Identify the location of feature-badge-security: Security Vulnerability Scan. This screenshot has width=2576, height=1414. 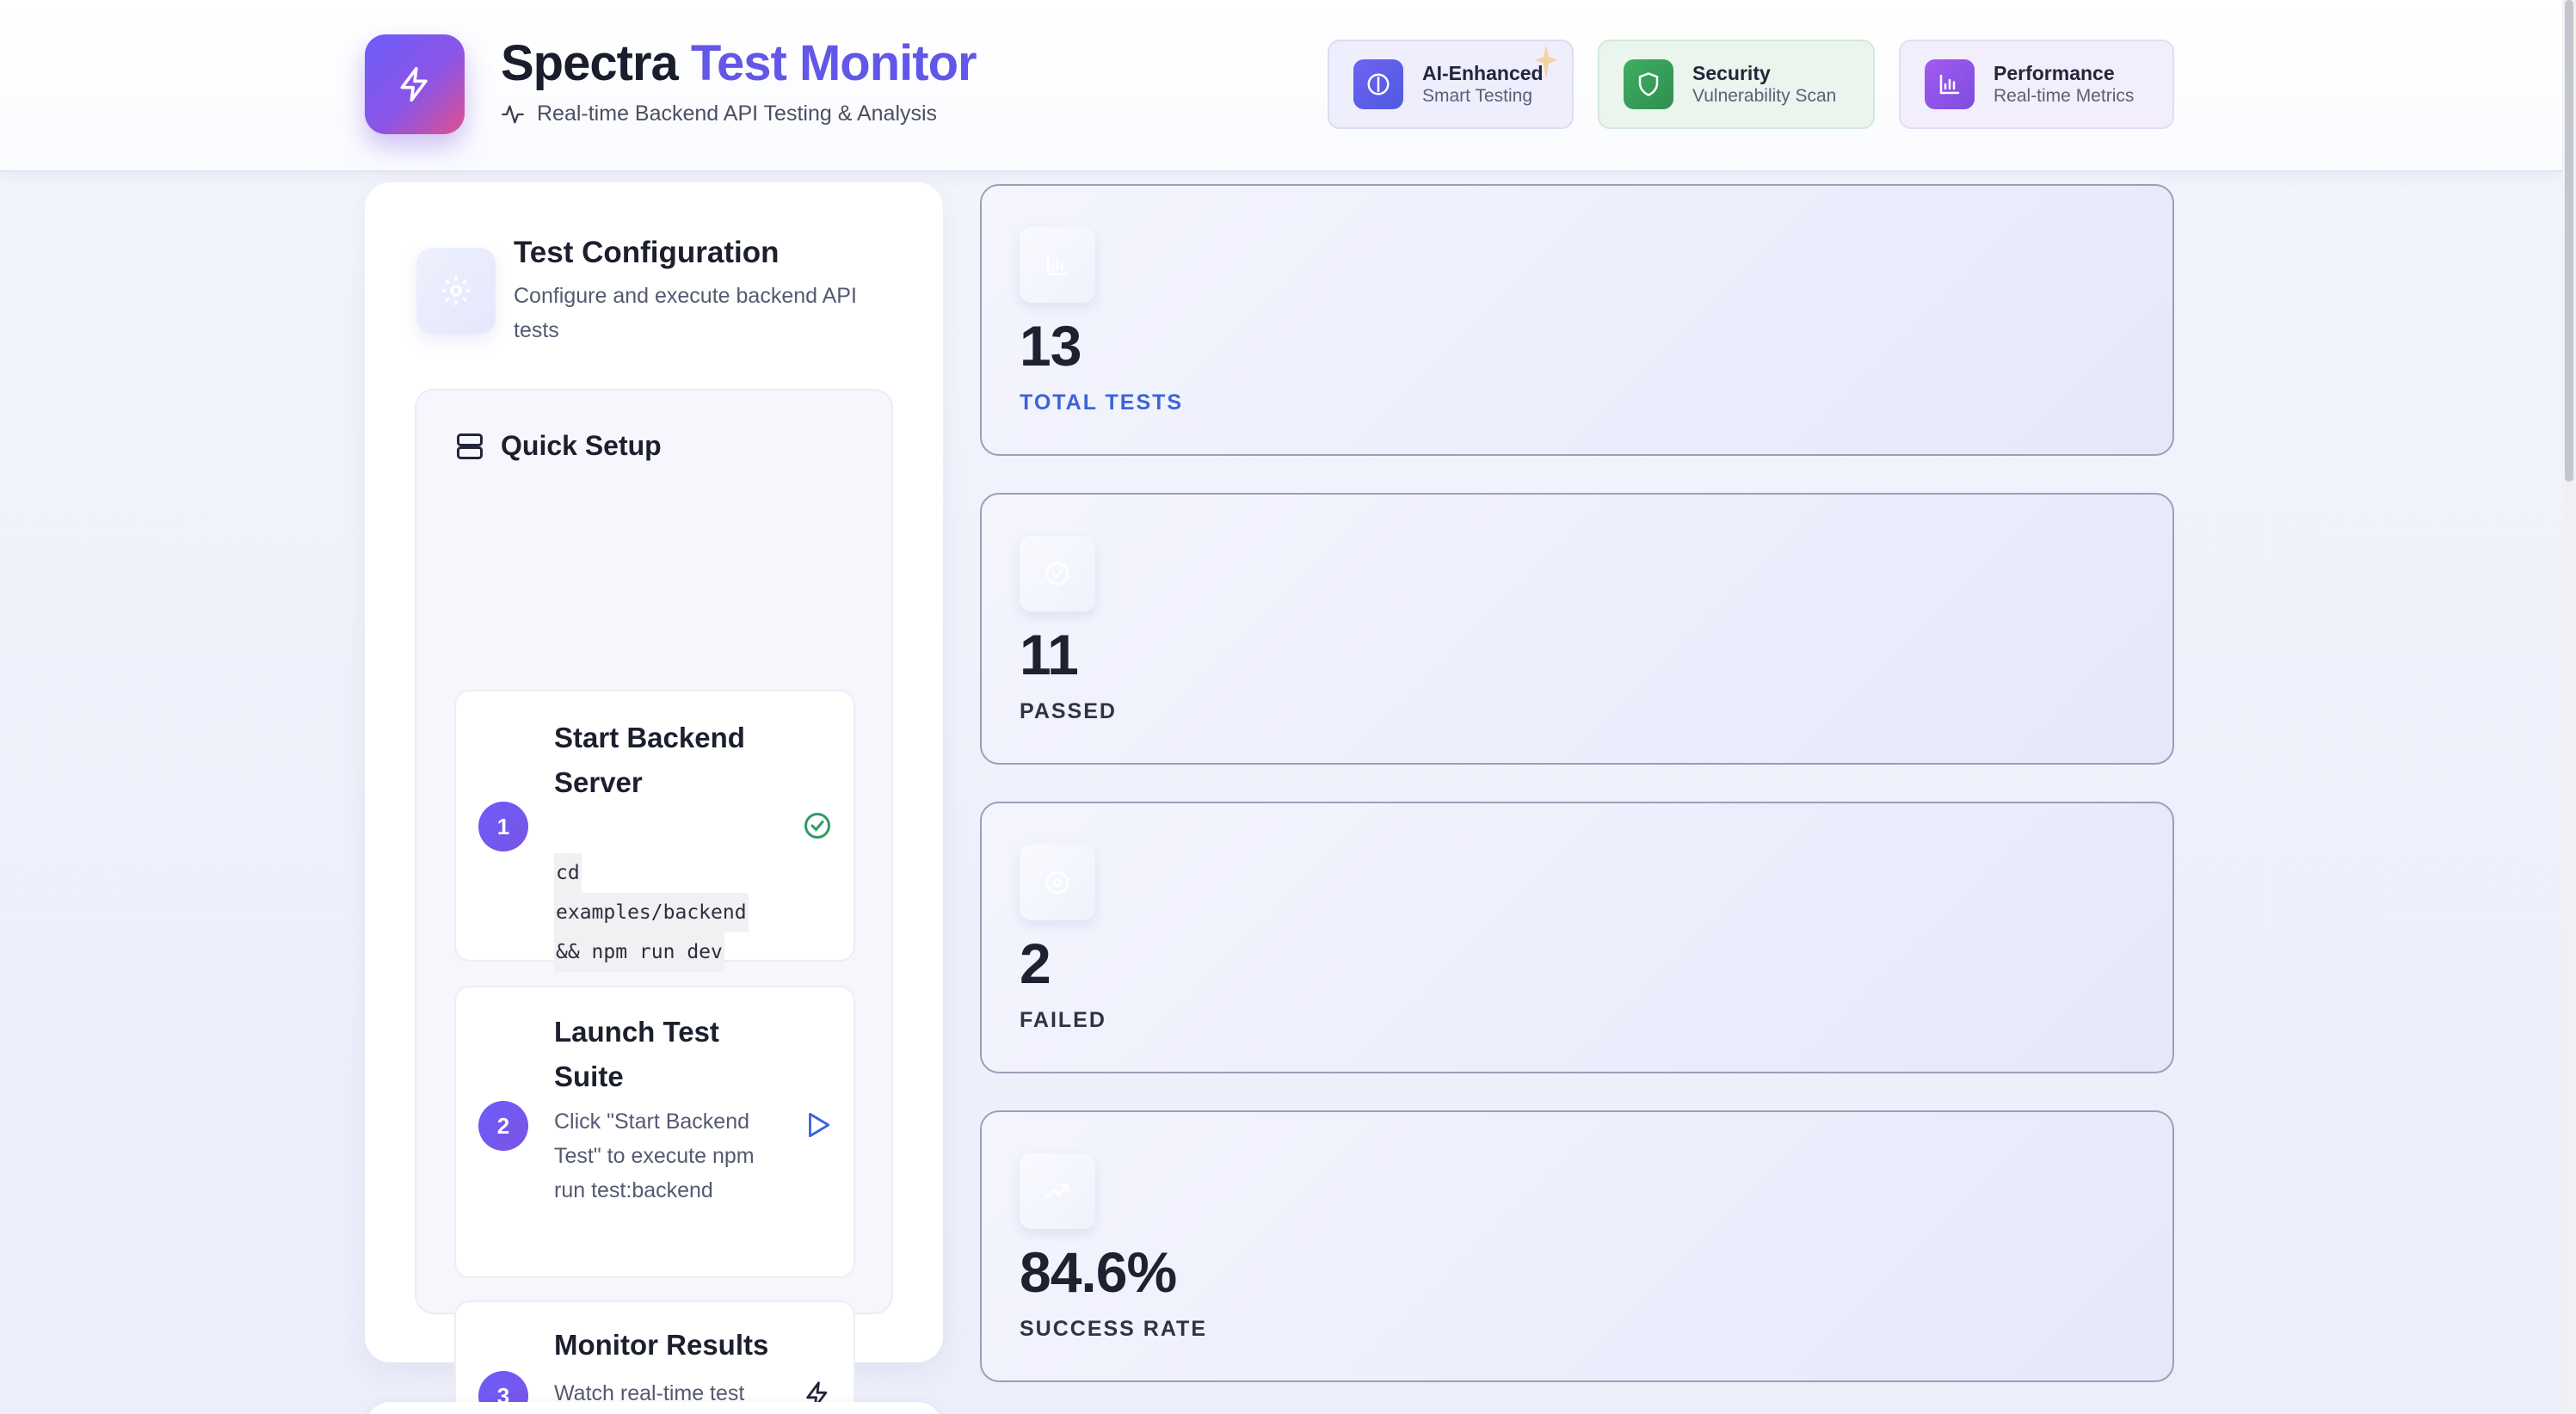
(1736, 84).